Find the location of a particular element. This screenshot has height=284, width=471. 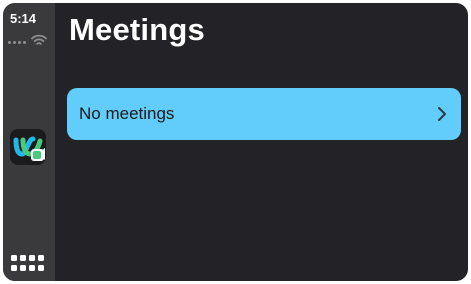

sidebar: 5:14 is located at coordinates (29, 142).